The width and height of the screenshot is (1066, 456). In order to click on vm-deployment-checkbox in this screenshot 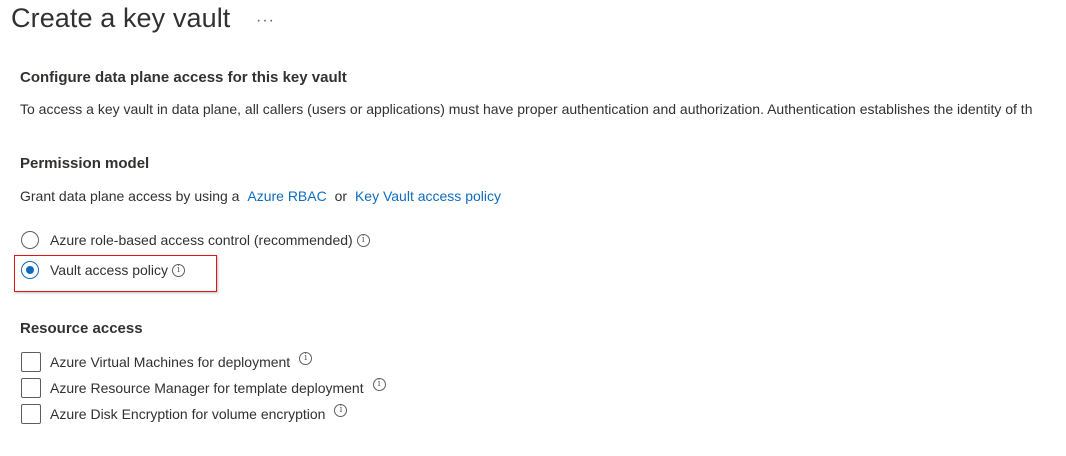, I will do `click(31, 362)`.